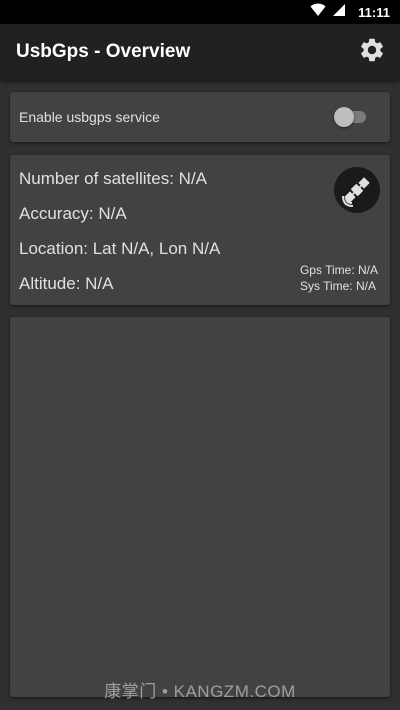  What do you see at coordinates (338, 270) in the screenshot?
I see `gps-time-text: Gps Time: N/A` at bounding box center [338, 270].